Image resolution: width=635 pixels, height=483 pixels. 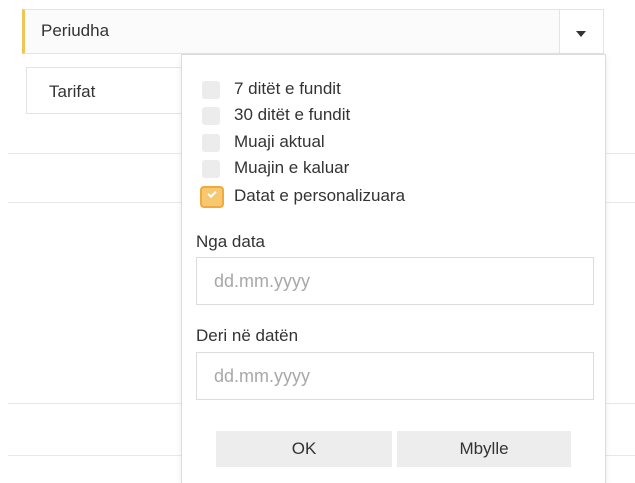 I want to click on period-option-label: Datat e personalizuara, so click(x=320, y=195).